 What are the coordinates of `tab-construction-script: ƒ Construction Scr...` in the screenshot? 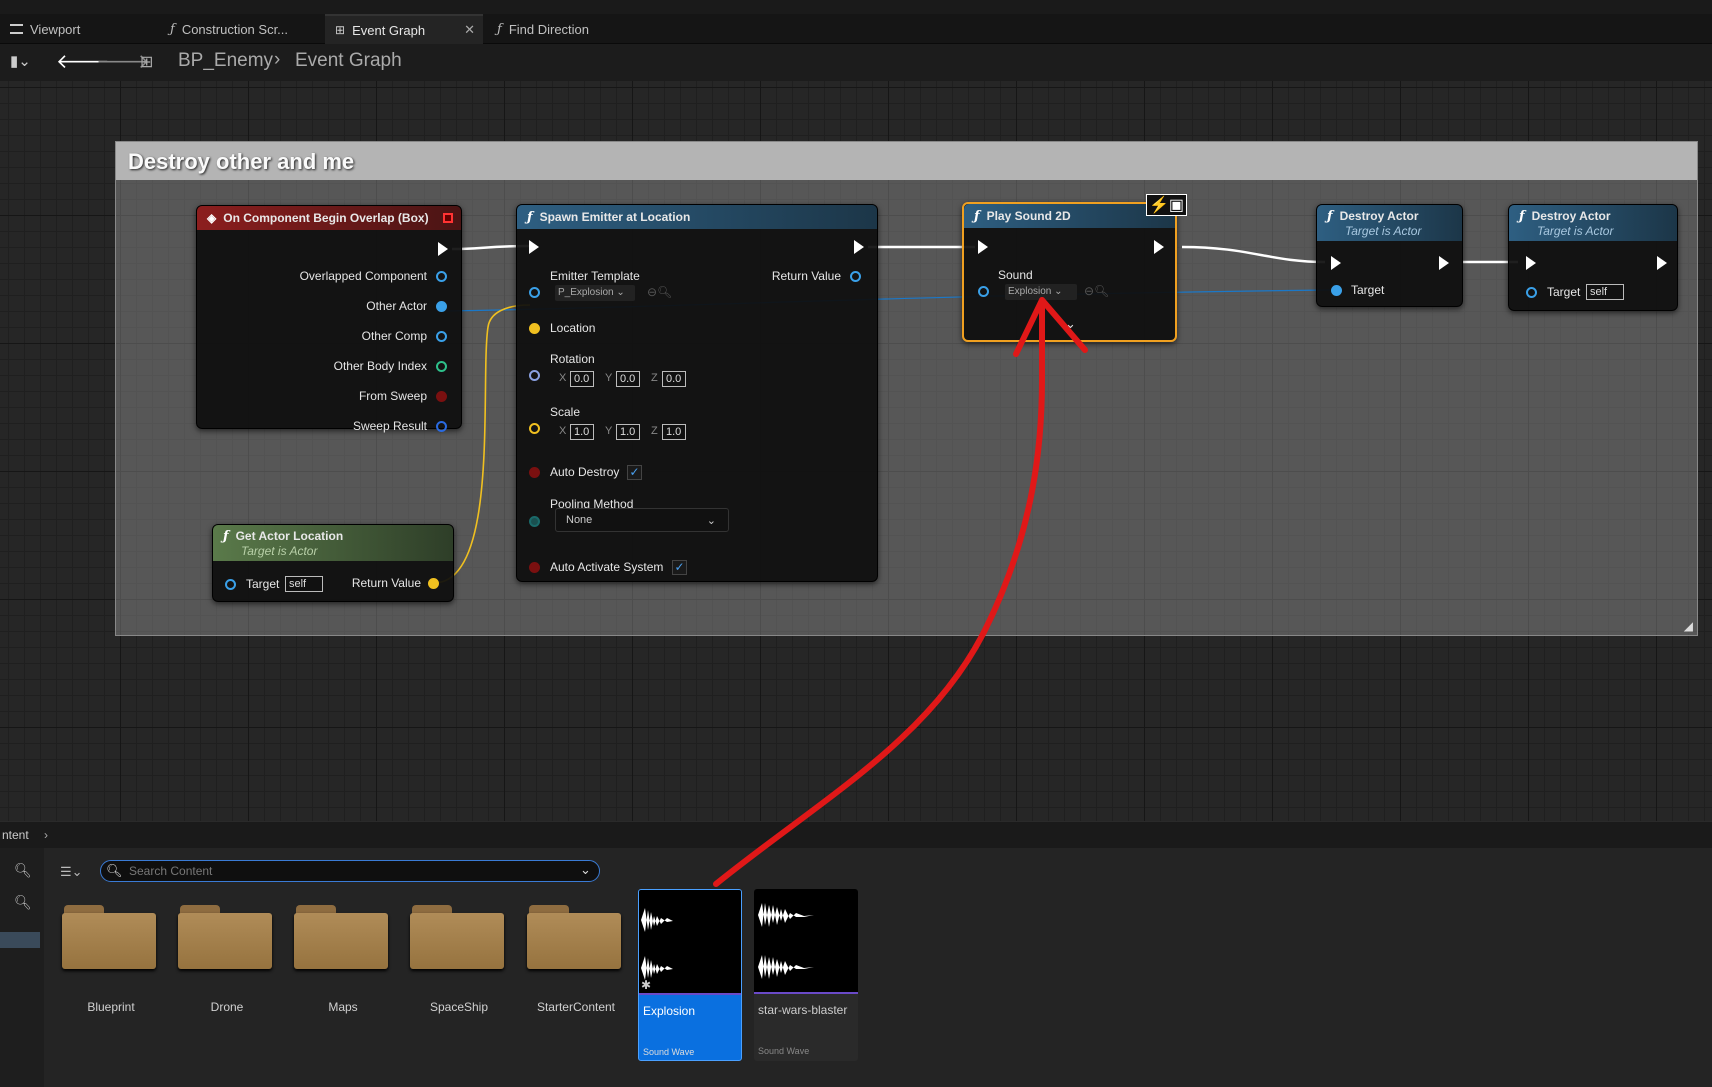 It's located at (229, 29).